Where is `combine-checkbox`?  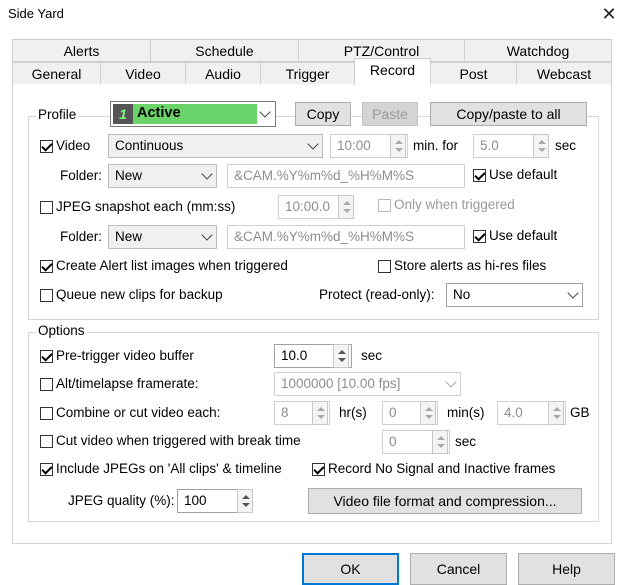 combine-checkbox is located at coordinates (46, 413).